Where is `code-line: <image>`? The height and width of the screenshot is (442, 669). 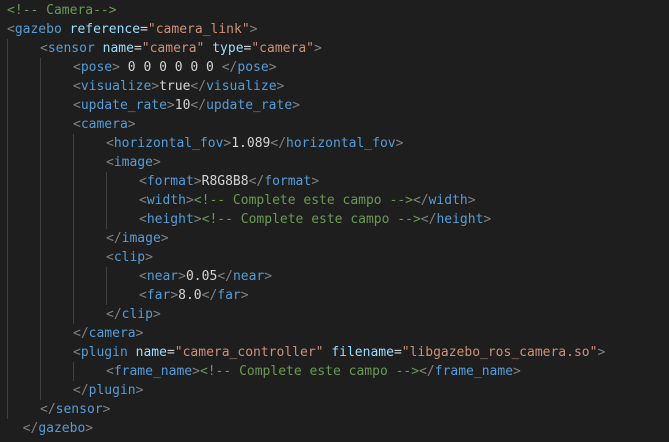 code-line: <image> is located at coordinates (334, 162).